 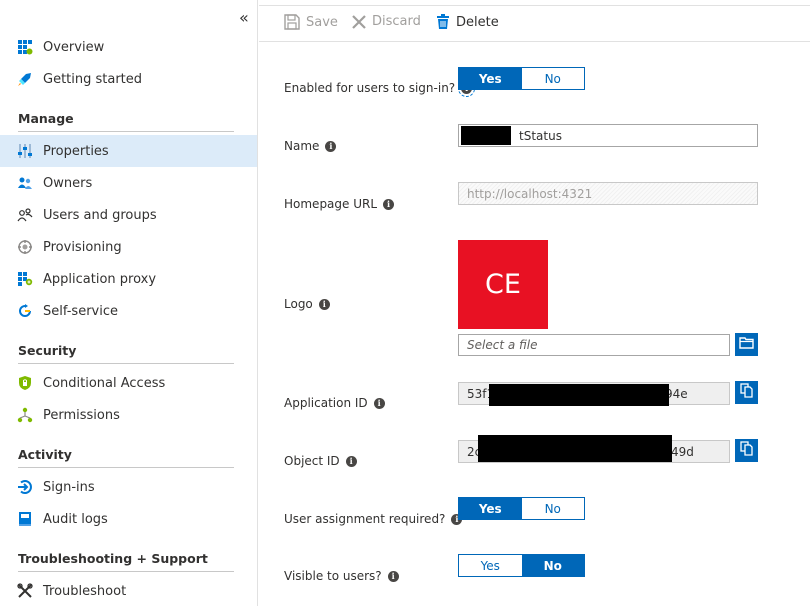 What do you see at coordinates (93, 79) in the screenshot?
I see `sidebar-item-label: Getting started` at bounding box center [93, 79].